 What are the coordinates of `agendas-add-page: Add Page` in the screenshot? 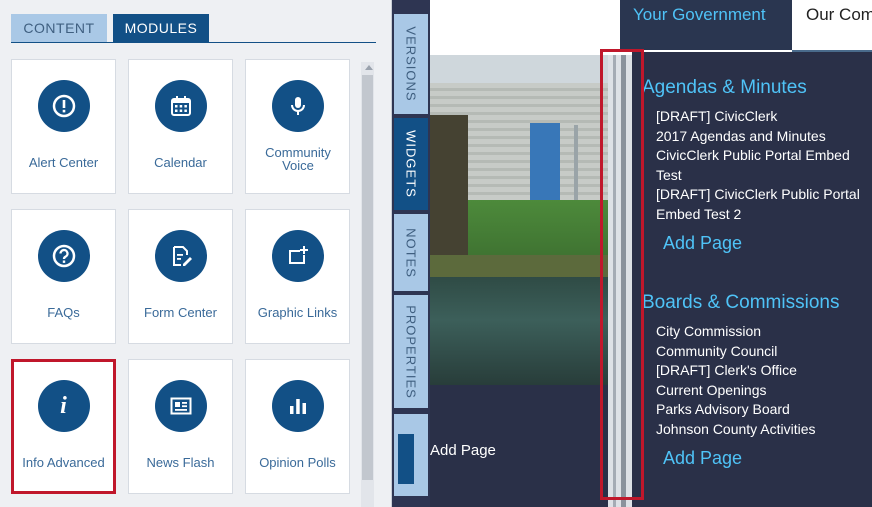 It's located at (702, 243).